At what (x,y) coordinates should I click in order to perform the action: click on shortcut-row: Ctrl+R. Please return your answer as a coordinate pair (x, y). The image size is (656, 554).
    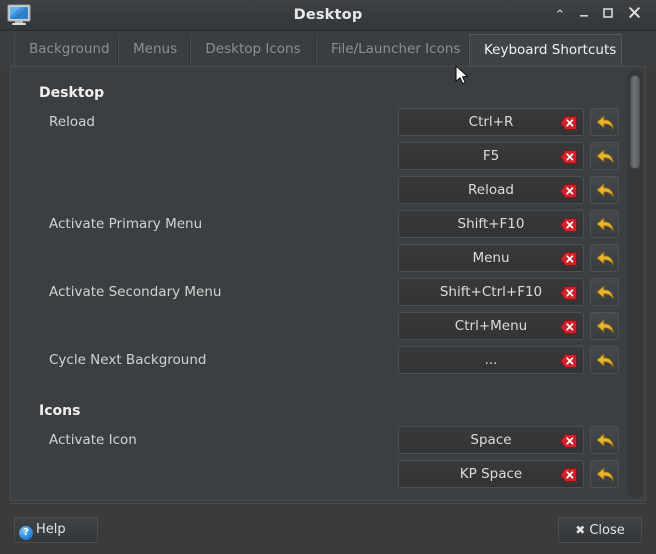
    Looking at the image, I should click on (508, 122).